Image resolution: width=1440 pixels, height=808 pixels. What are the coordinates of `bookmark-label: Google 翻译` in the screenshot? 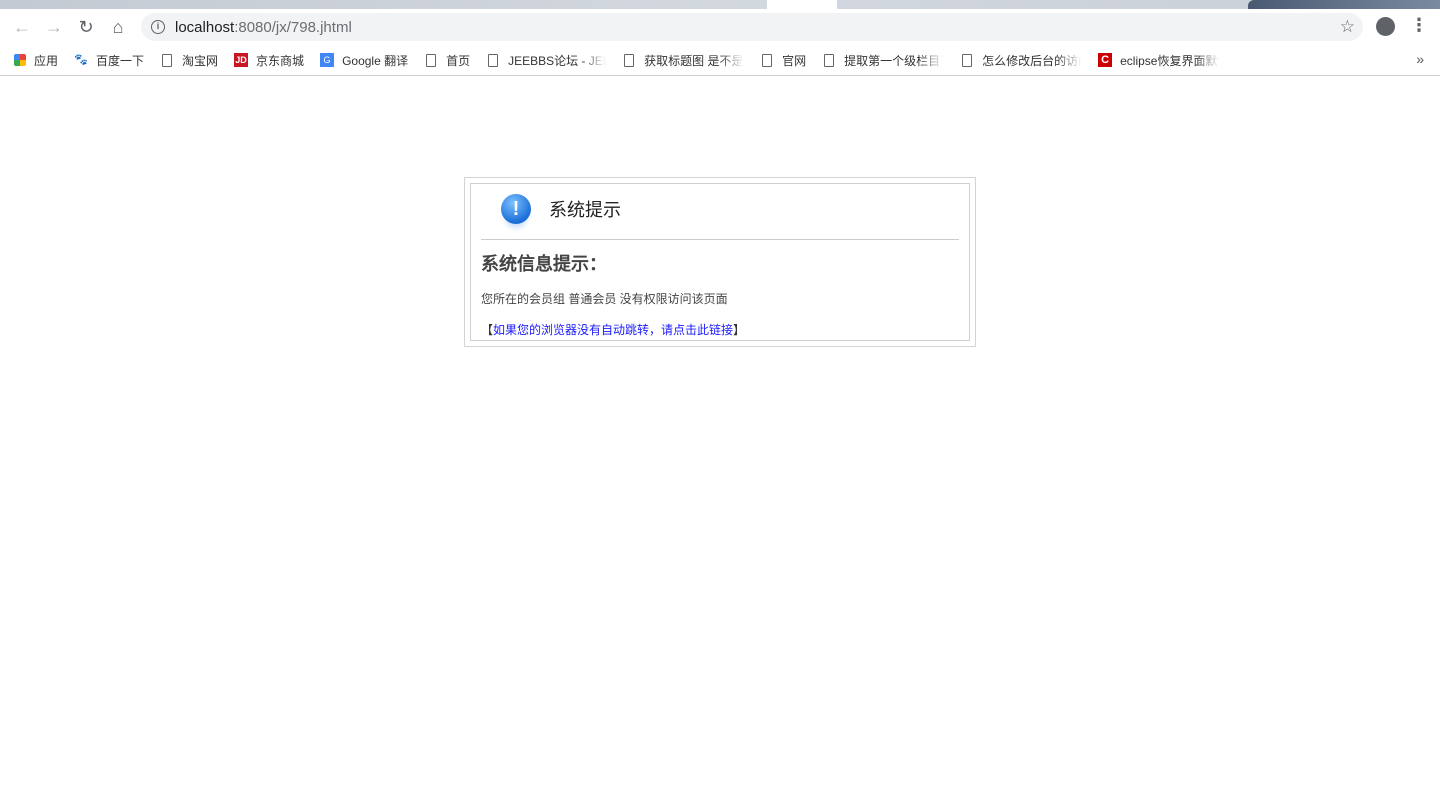 It's located at (375, 60).